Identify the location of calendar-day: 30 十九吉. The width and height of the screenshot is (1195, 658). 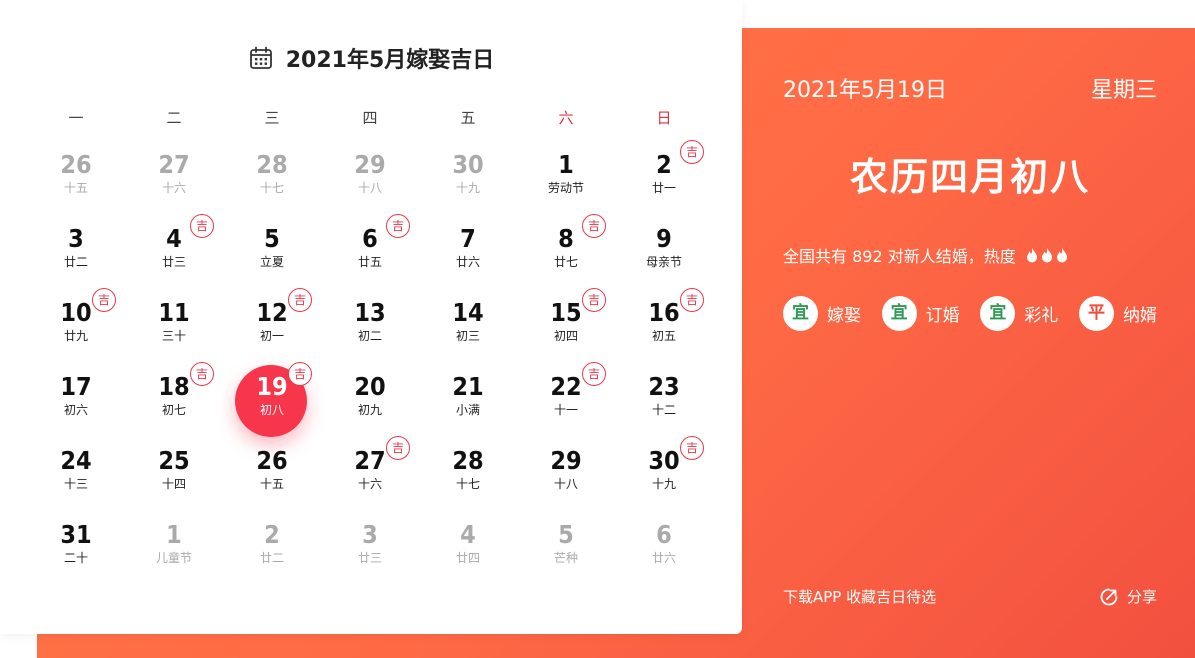
(664, 473).